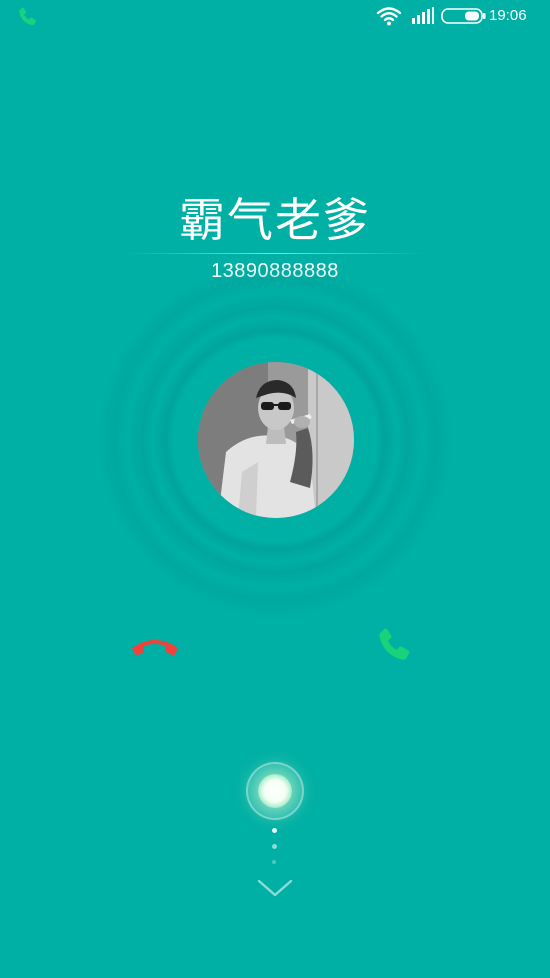 The width and height of the screenshot is (550, 978). I want to click on hang-up-icon, so click(155, 648).